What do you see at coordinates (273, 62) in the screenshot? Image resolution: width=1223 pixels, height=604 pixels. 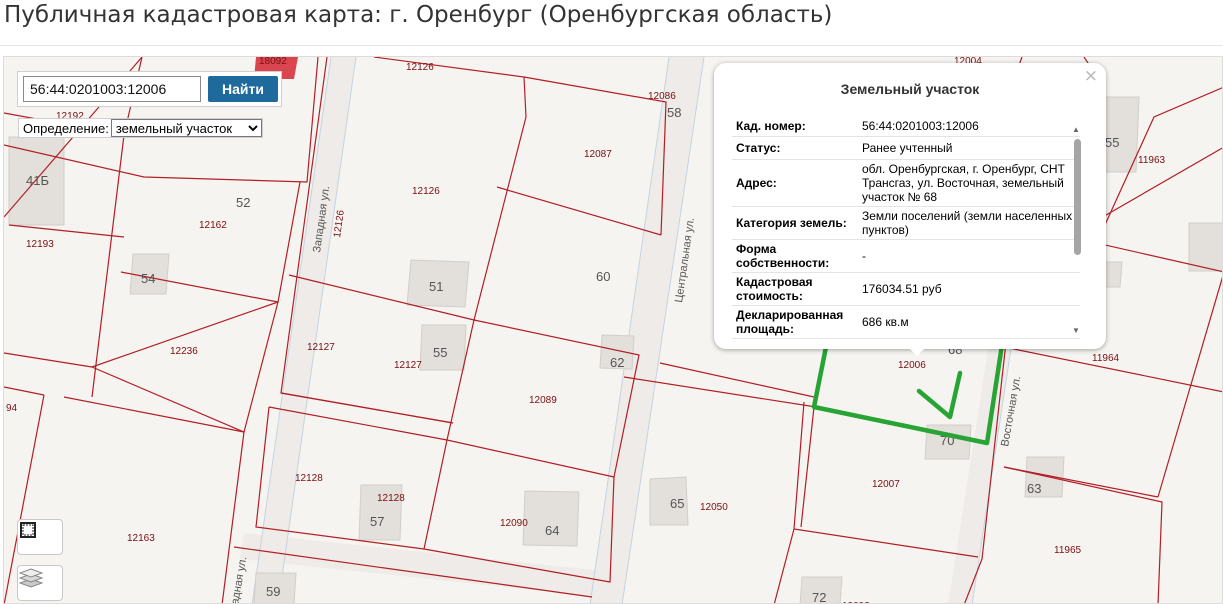 I see `parcel-label: 18092` at bounding box center [273, 62].